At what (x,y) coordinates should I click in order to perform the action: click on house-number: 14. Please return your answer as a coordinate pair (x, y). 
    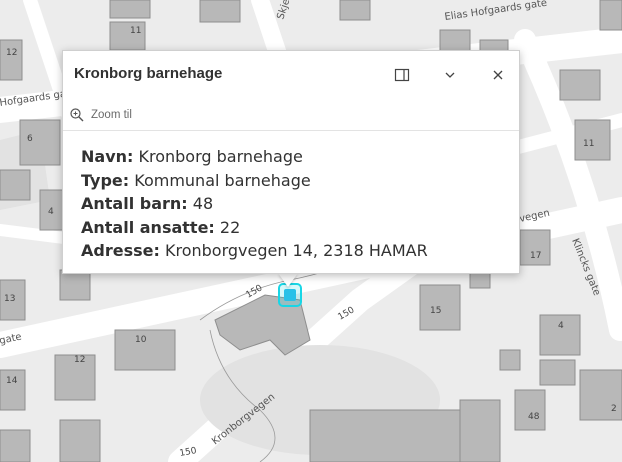
    Looking at the image, I should click on (12, 381).